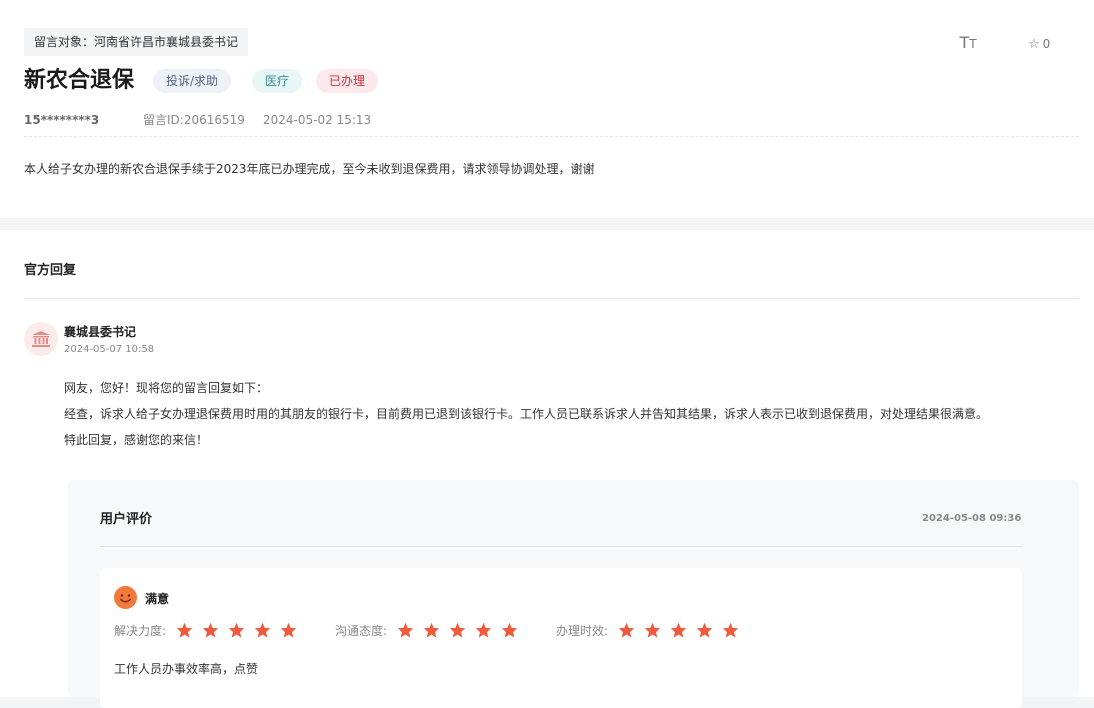  I want to click on government-building-icon, so click(41, 339).